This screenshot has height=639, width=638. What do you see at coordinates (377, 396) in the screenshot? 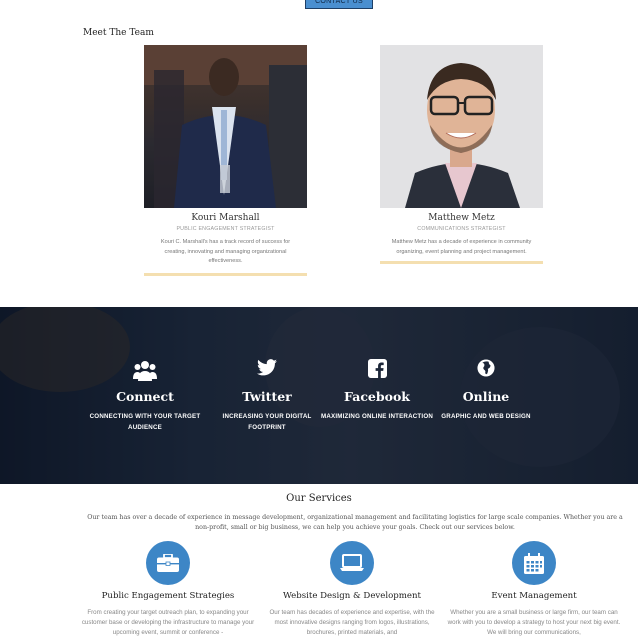
I see `feature-title: Facebook` at bounding box center [377, 396].